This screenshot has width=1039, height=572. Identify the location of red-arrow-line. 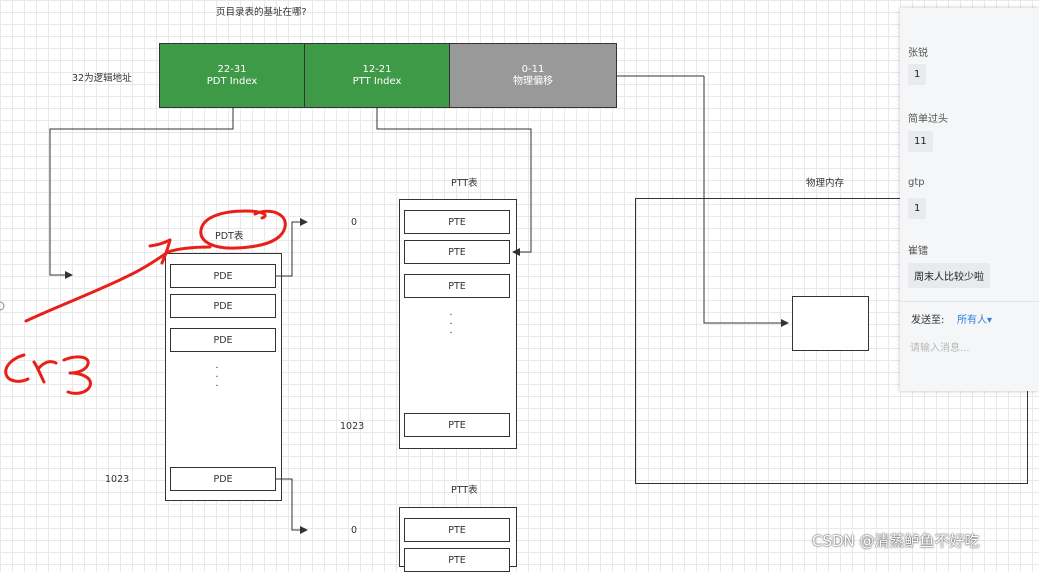
(118, 284).